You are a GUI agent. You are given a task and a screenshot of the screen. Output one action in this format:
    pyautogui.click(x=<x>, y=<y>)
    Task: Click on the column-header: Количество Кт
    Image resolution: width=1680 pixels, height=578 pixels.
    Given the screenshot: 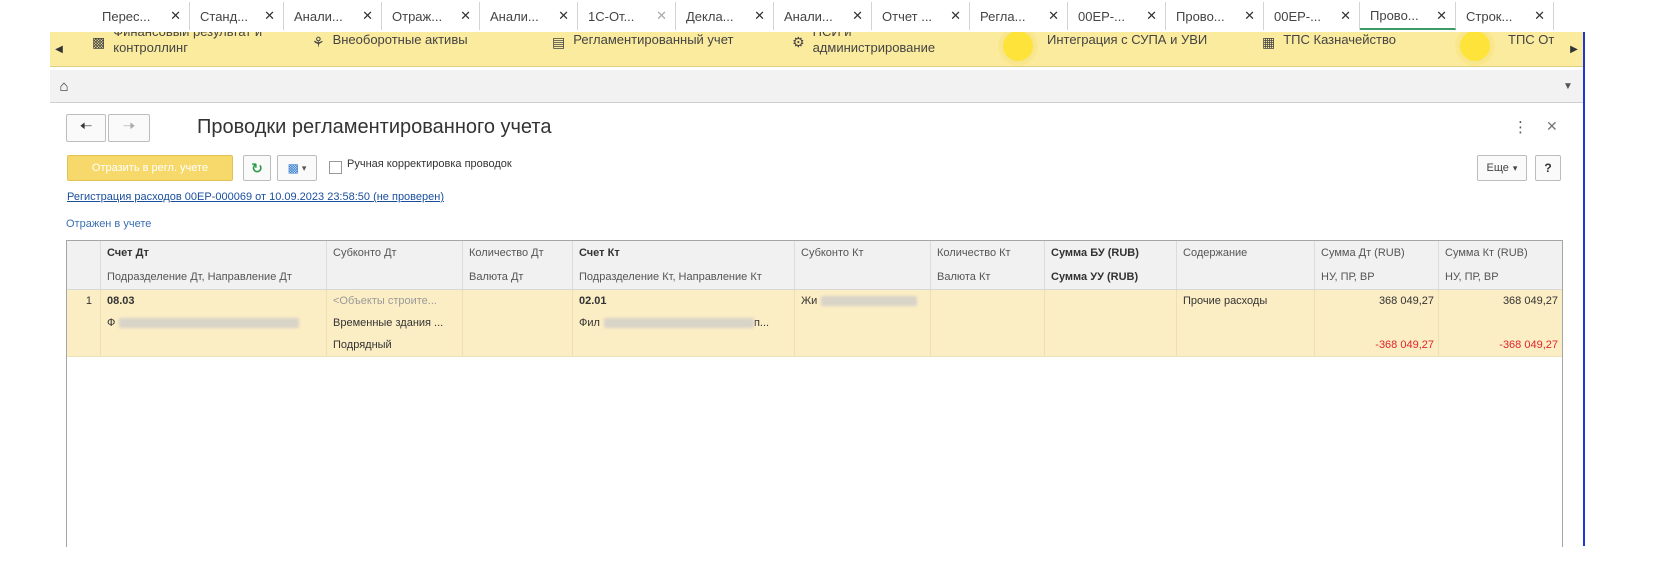 What is the action you would take?
    pyautogui.click(x=988, y=253)
    